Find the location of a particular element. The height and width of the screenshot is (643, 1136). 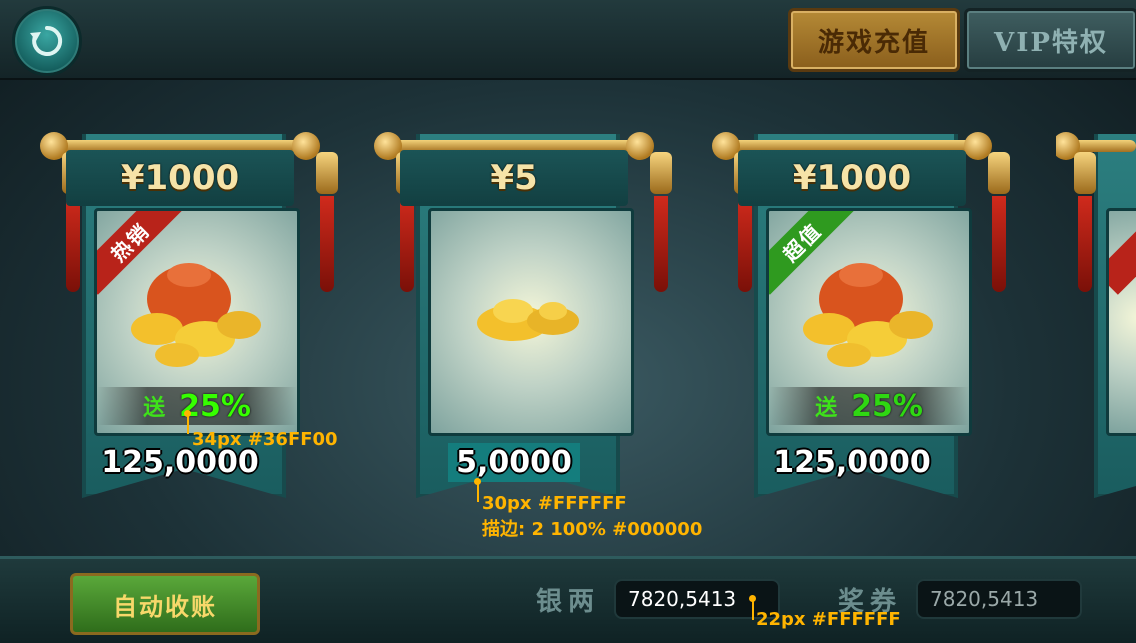

product-image-panel: 热销 送 25% is located at coordinates (197, 322).